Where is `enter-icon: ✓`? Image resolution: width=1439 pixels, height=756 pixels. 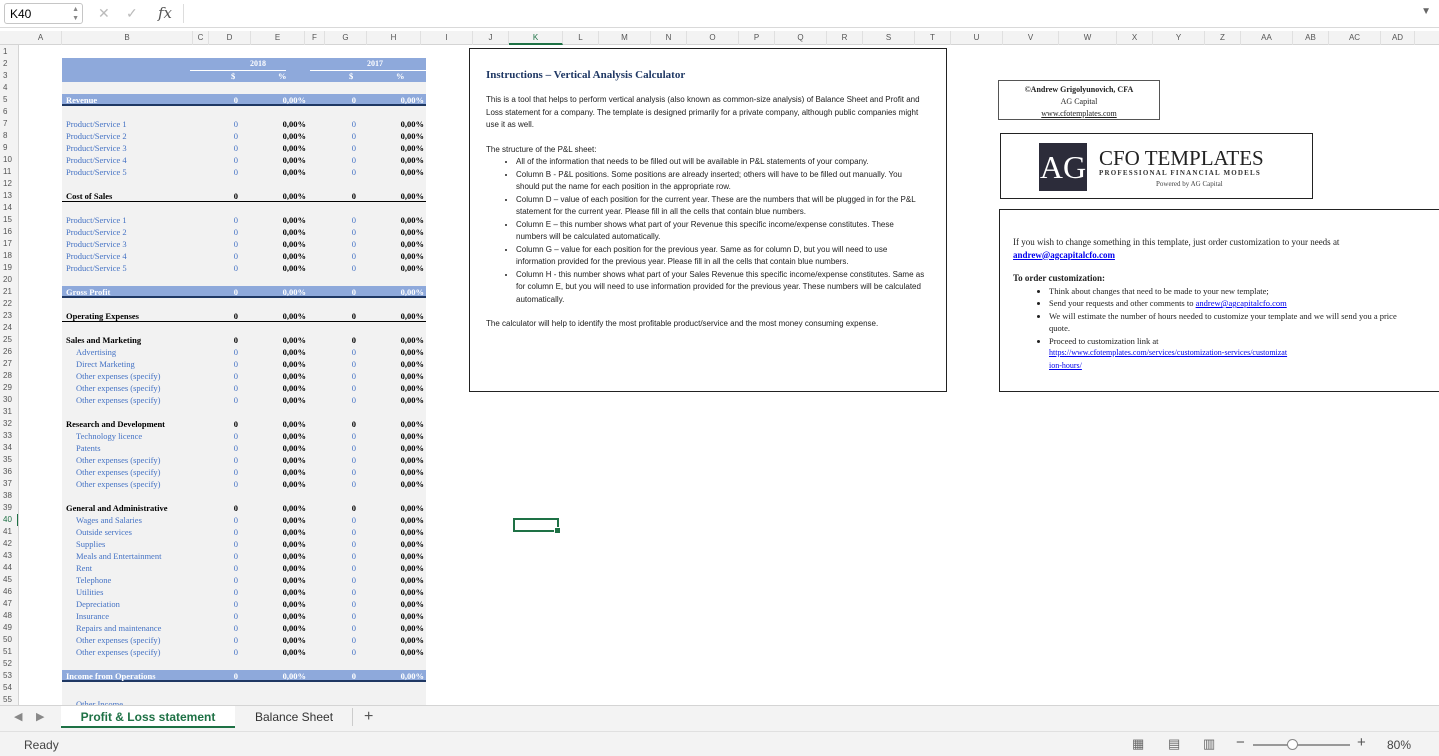
enter-icon: ✓ is located at coordinates (132, 13).